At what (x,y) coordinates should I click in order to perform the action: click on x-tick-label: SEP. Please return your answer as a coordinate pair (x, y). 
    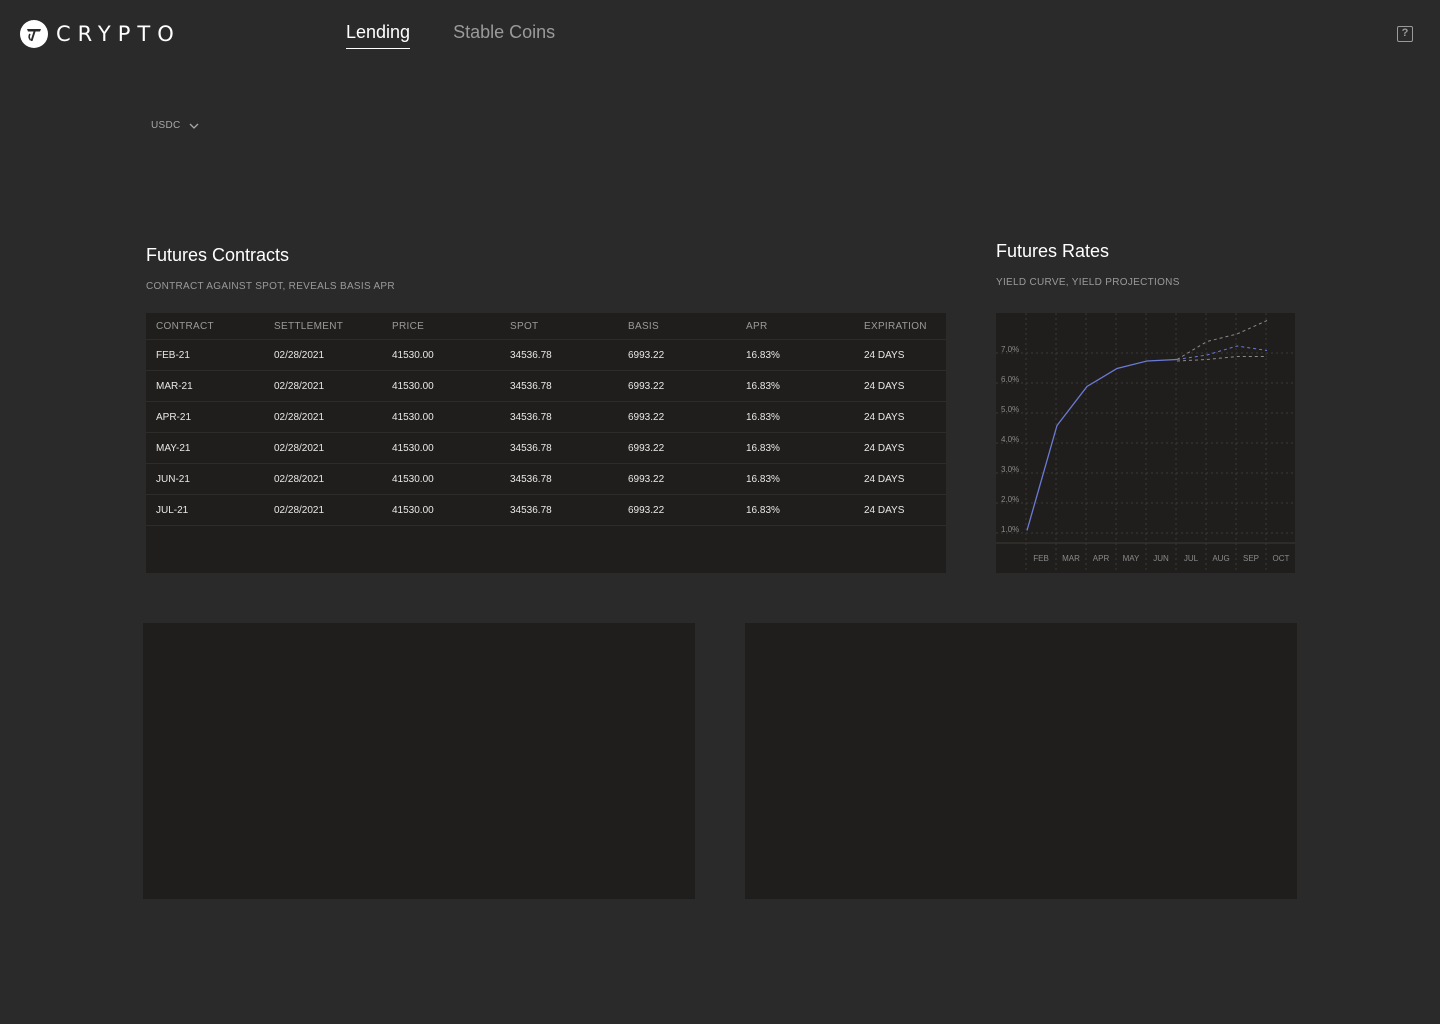
    Looking at the image, I should click on (1251, 558).